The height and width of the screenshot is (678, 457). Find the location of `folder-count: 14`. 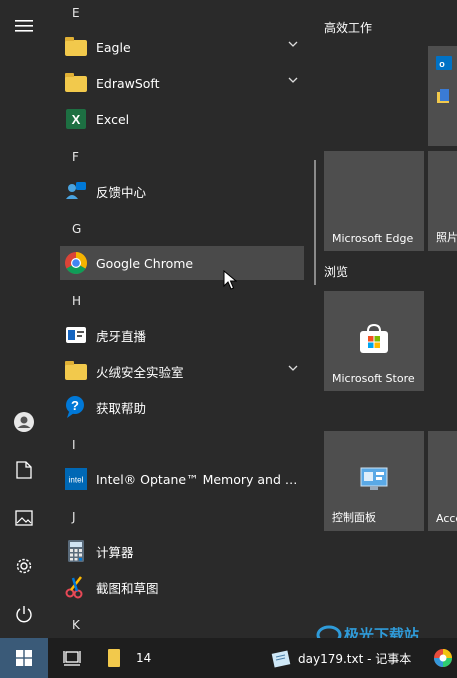

folder-count: 14 is located at coordinates (144, 658).